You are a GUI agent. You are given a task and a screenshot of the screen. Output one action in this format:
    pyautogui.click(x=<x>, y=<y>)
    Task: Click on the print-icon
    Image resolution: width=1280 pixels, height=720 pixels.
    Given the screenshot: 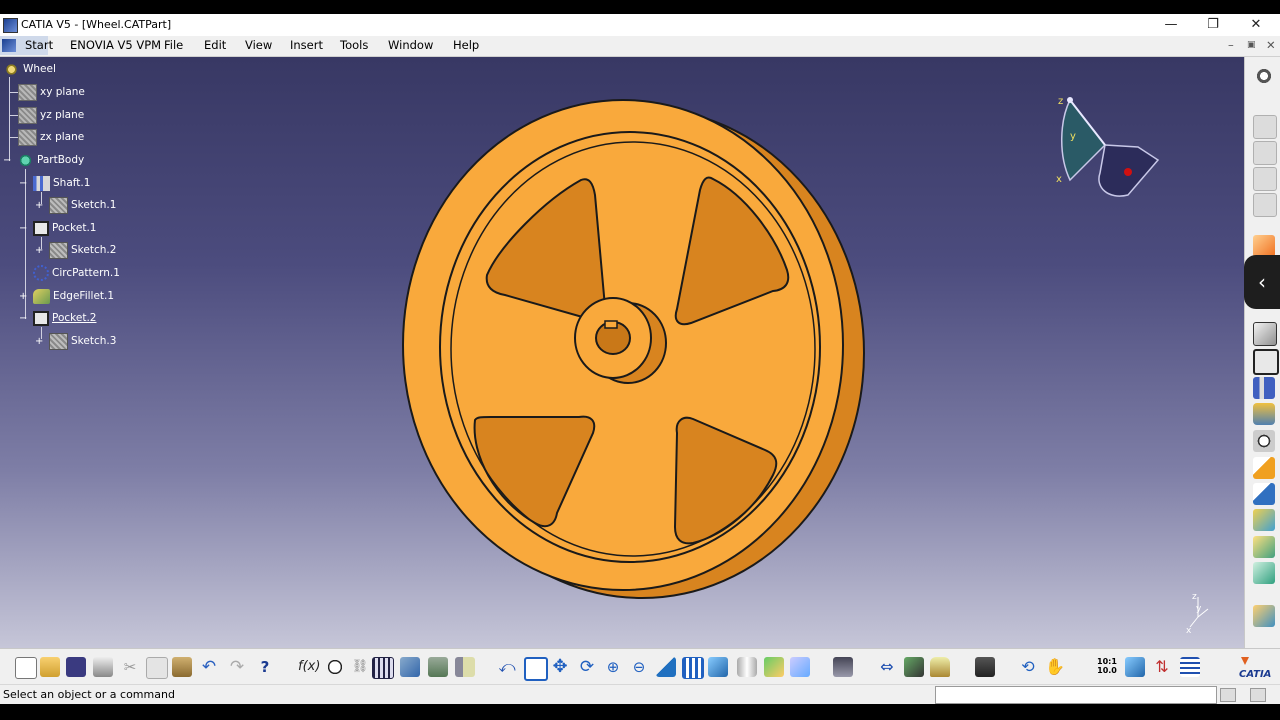 What is the action you would take?
    pyautogui.click(x=103, y=667)
    